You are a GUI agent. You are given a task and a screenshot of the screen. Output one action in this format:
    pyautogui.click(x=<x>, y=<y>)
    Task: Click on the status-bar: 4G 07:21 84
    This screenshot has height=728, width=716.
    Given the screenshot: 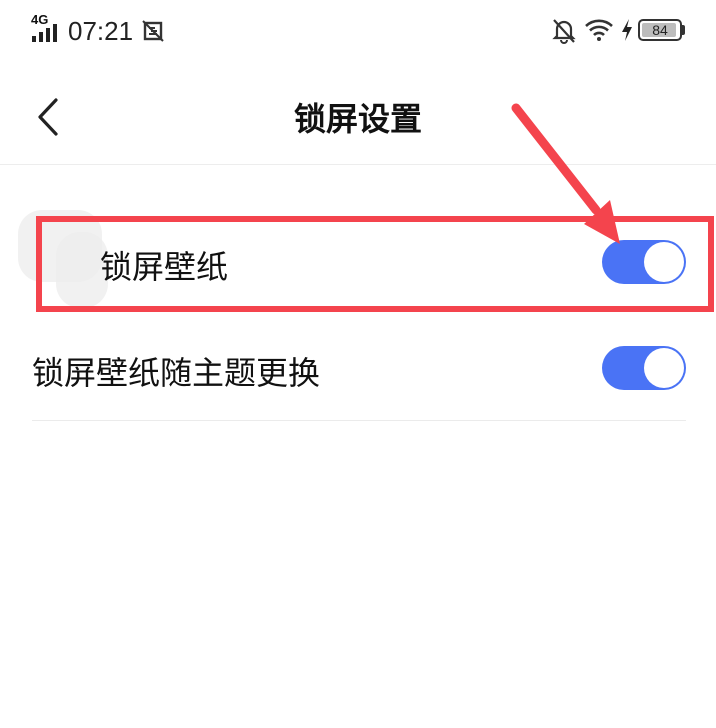 What is the action you would take?
    pyautogui.click(x=358, y=32)
    